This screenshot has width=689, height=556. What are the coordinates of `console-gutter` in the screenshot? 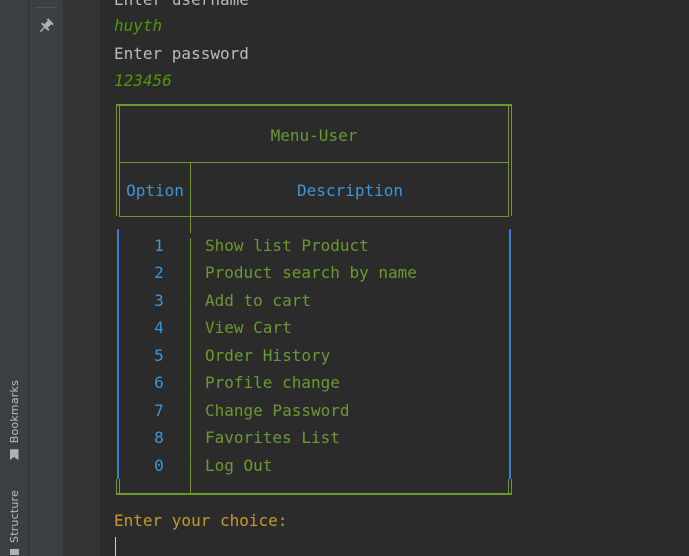 It's located at (82, 278).